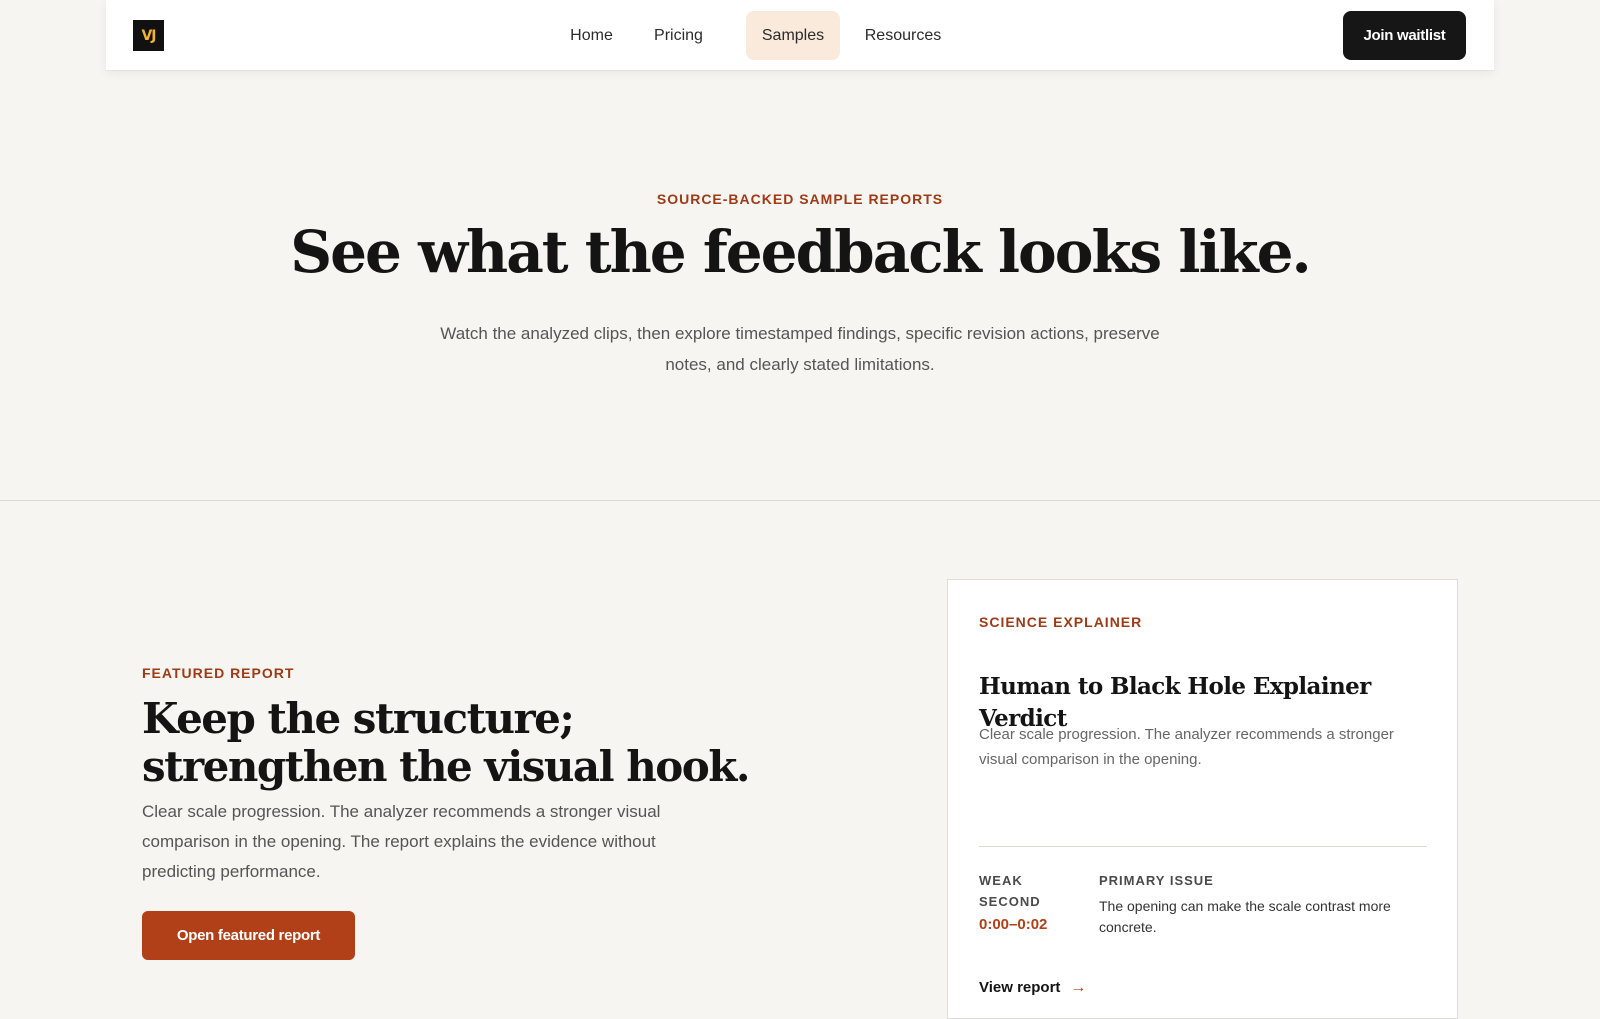  What do you see at coordinates (800, 199) in the screenshot?
I see `hero-eyebrow: SOURCE-BACKED SAMPLE REPORTS` at bounding box center [800, 199].